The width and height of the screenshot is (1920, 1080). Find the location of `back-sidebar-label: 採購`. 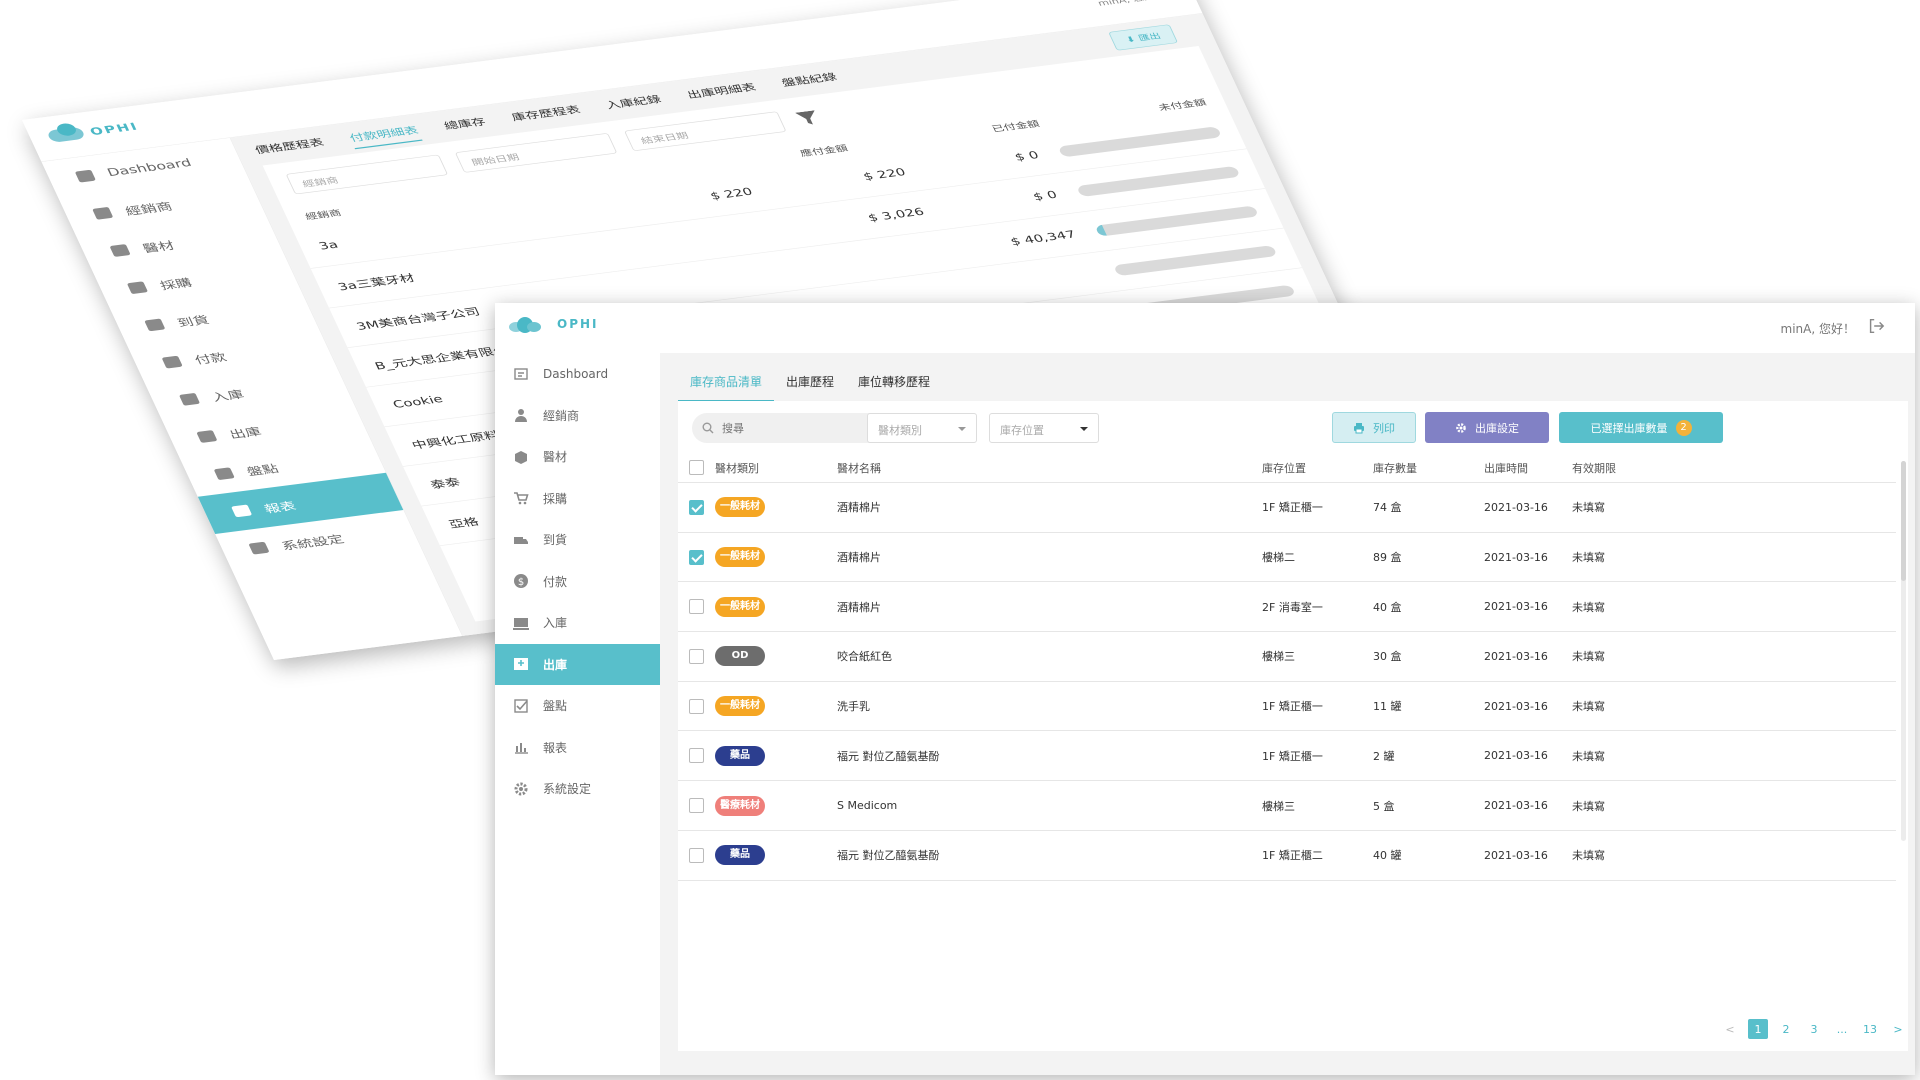

back-sidebar-label: 採購 is located at coordinates (176, 284).